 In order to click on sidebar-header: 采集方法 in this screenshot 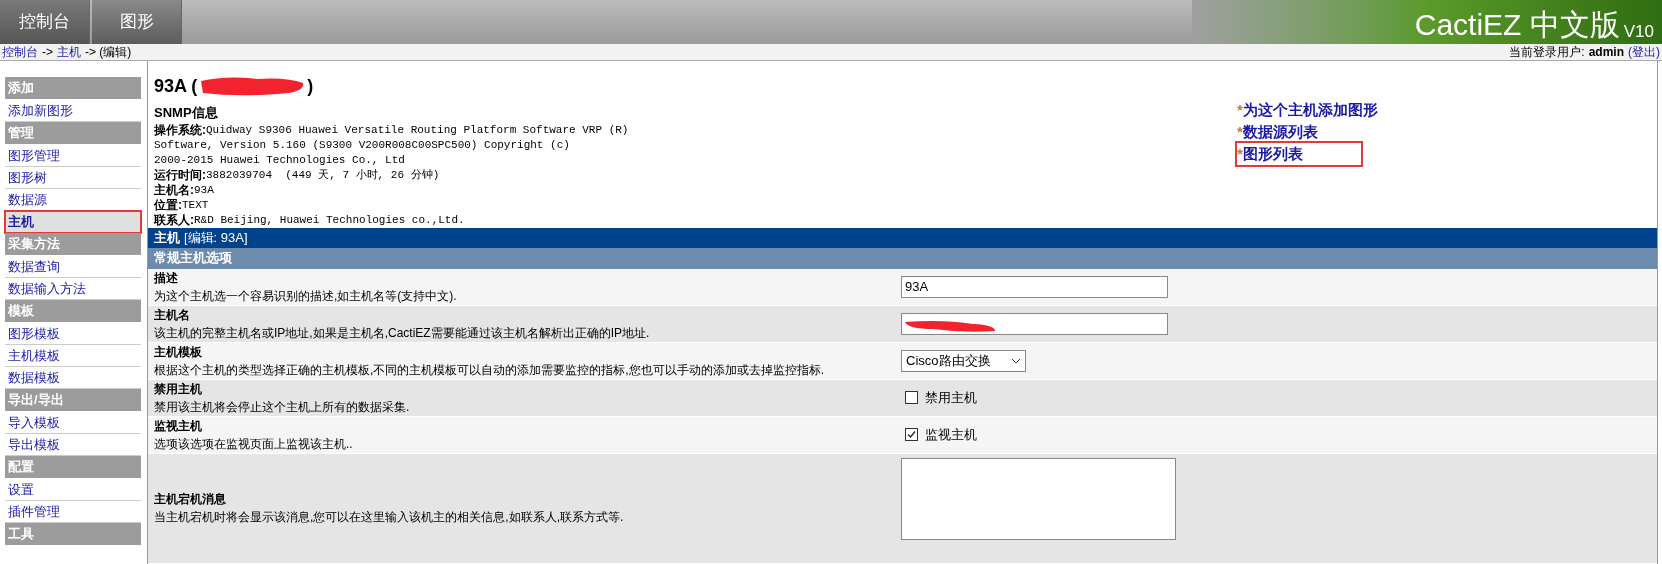, I will do `click(73, 244)`.